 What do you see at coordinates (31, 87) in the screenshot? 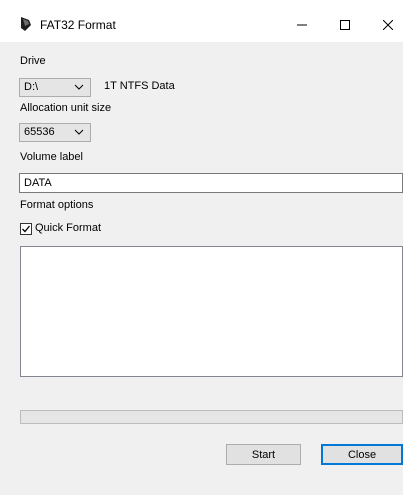
I see `drive-select-value: D:\` at bounding box center [31, 87].